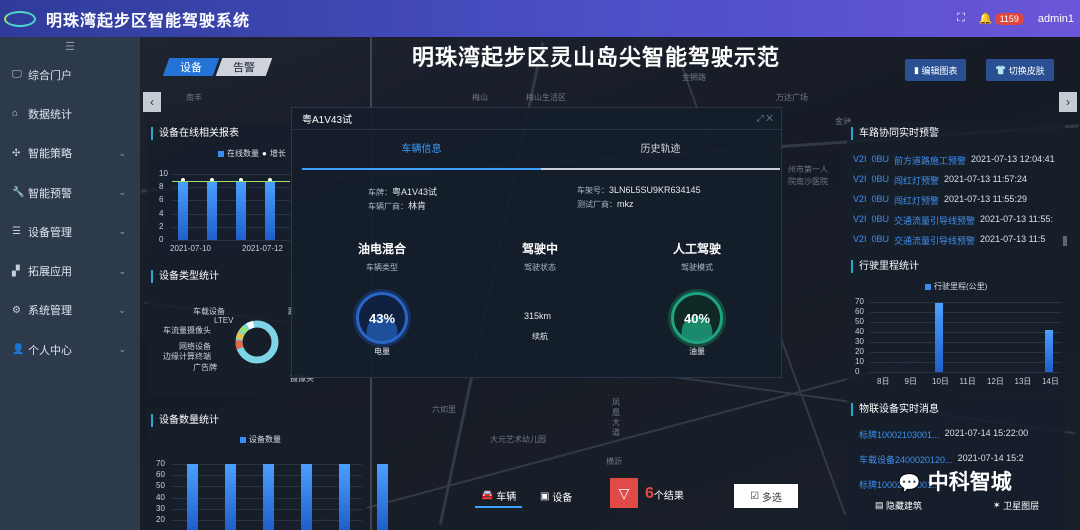  Describe the element at coordinates (539, 257) in the screenshot. I see `driving-state-stat: 驾驶中 驾驶状态` at that location.